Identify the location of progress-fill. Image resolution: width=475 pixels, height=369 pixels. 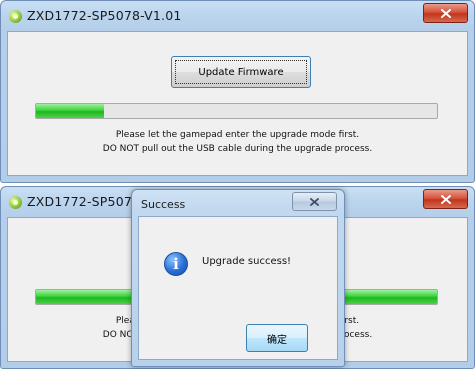
(70, 111).